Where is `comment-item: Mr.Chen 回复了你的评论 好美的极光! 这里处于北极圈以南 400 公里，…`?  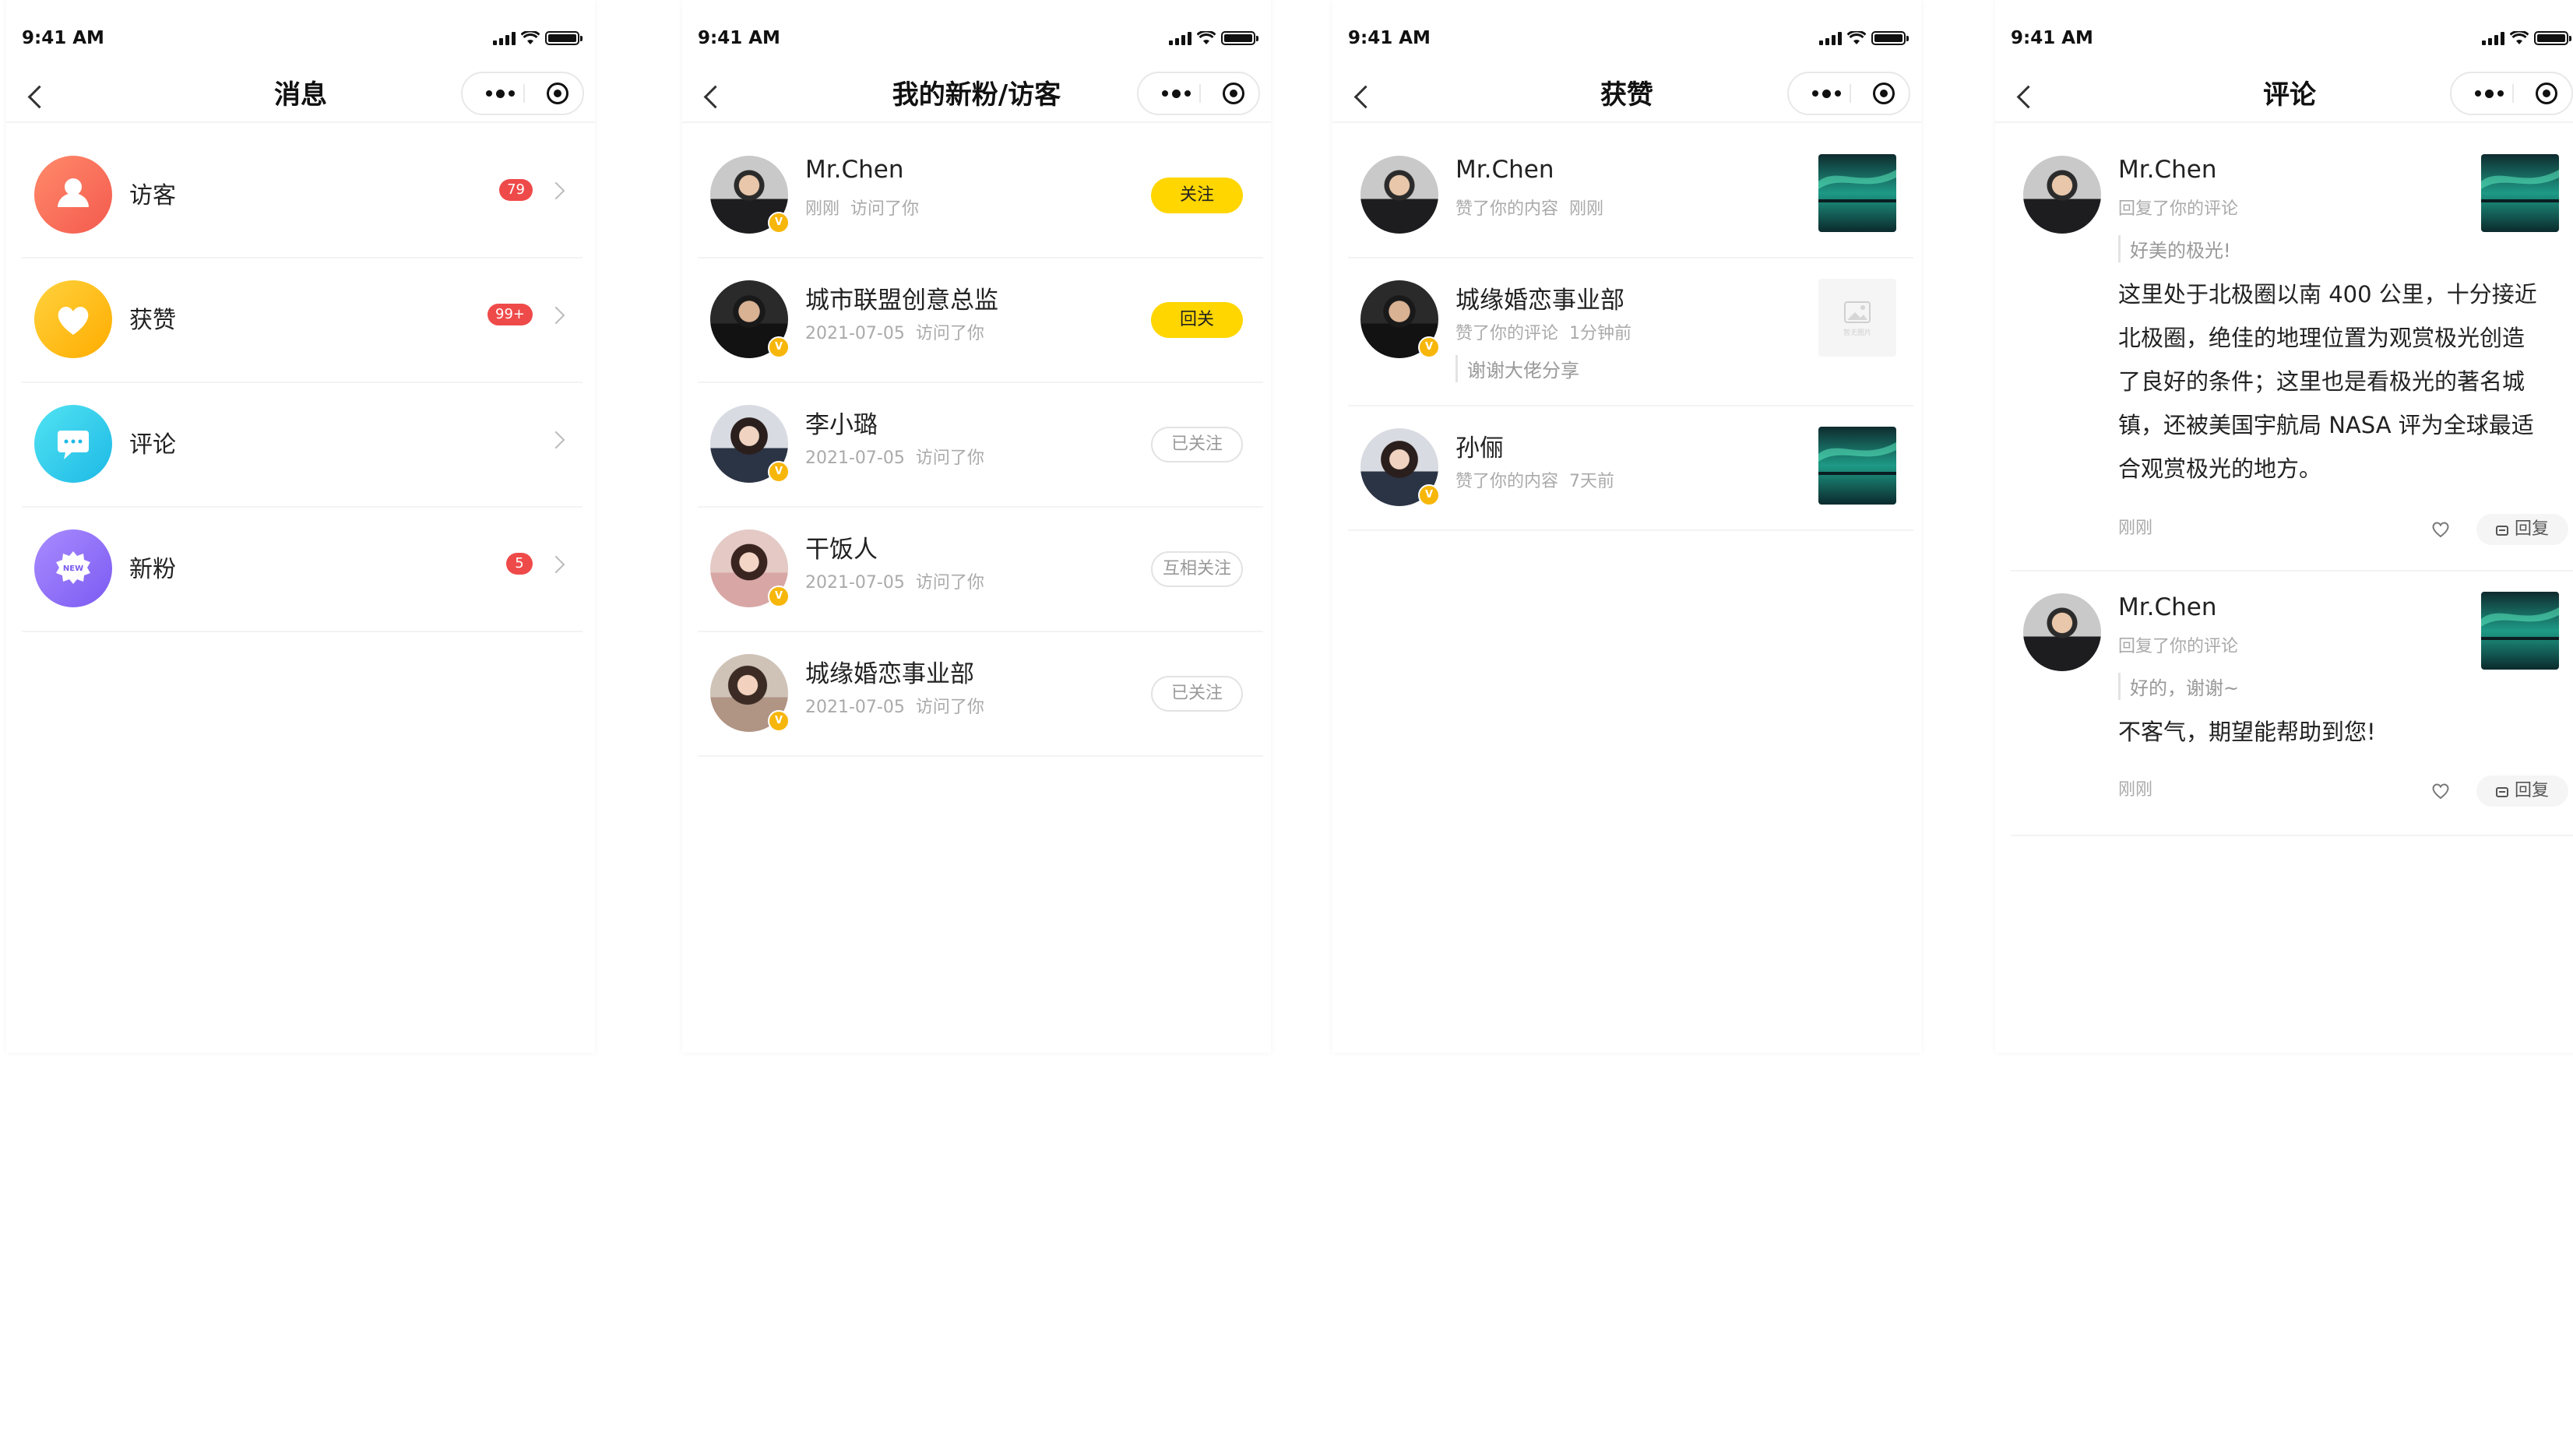
comment-item: Mr.Chen 回复了你的评论 好美的极光! 这里处于北极圈以南 400 公里，… is located at coordinates (2292, 351).